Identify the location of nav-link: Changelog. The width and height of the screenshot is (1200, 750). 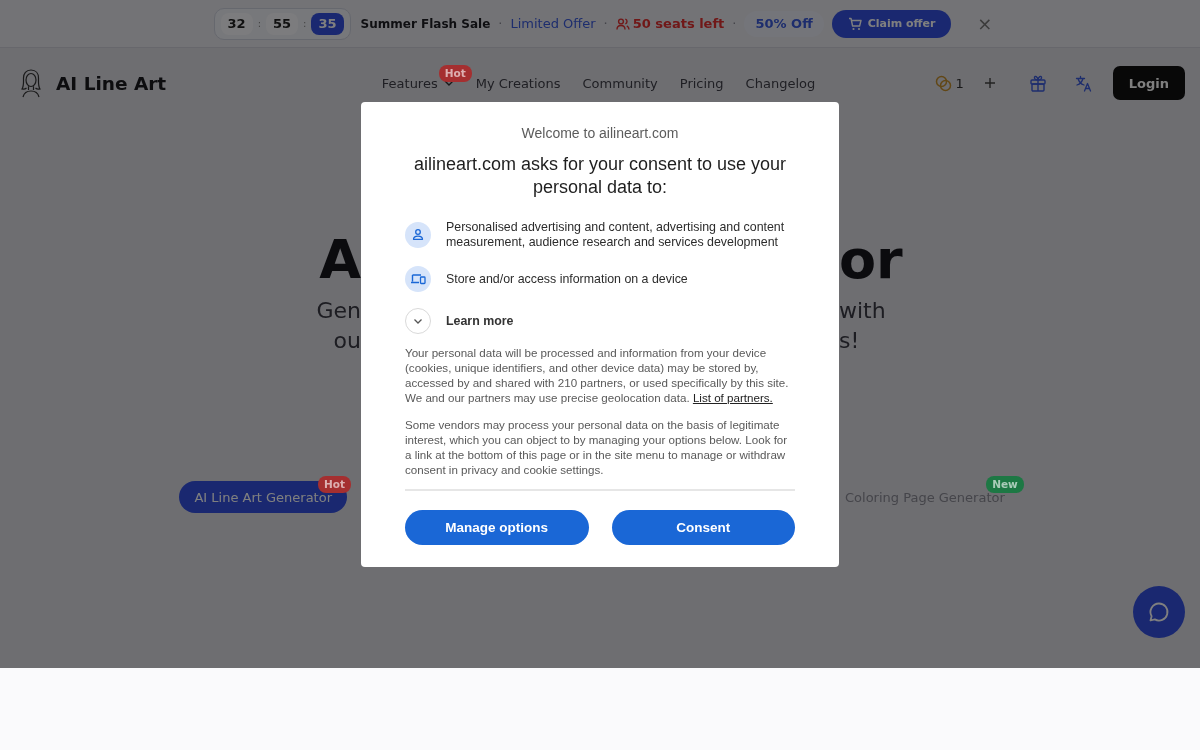
(780, 83).